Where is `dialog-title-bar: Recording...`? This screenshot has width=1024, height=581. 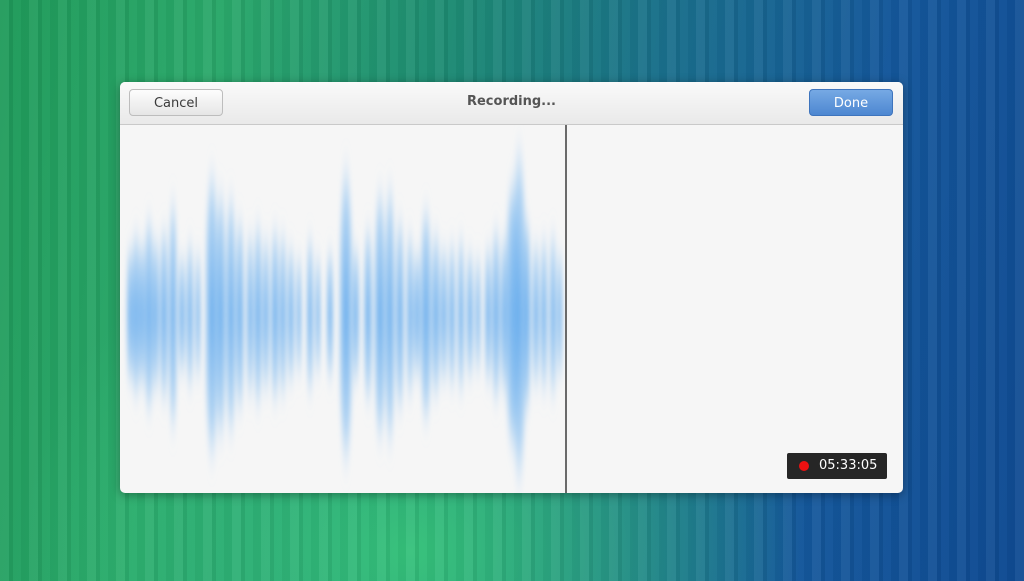 dialog-title-bar: Recording... is located at coordinates (511, 103).